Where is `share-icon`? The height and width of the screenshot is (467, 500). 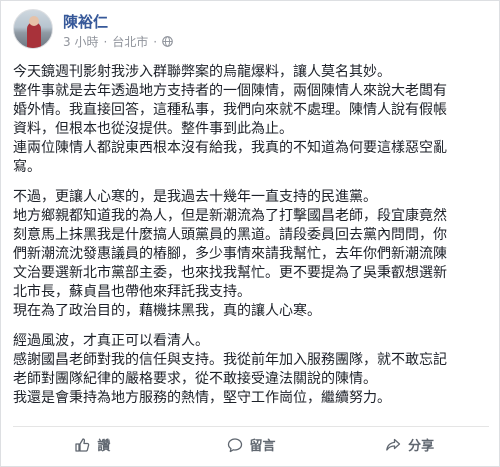
share-icon is located at coordinates (393, 444).